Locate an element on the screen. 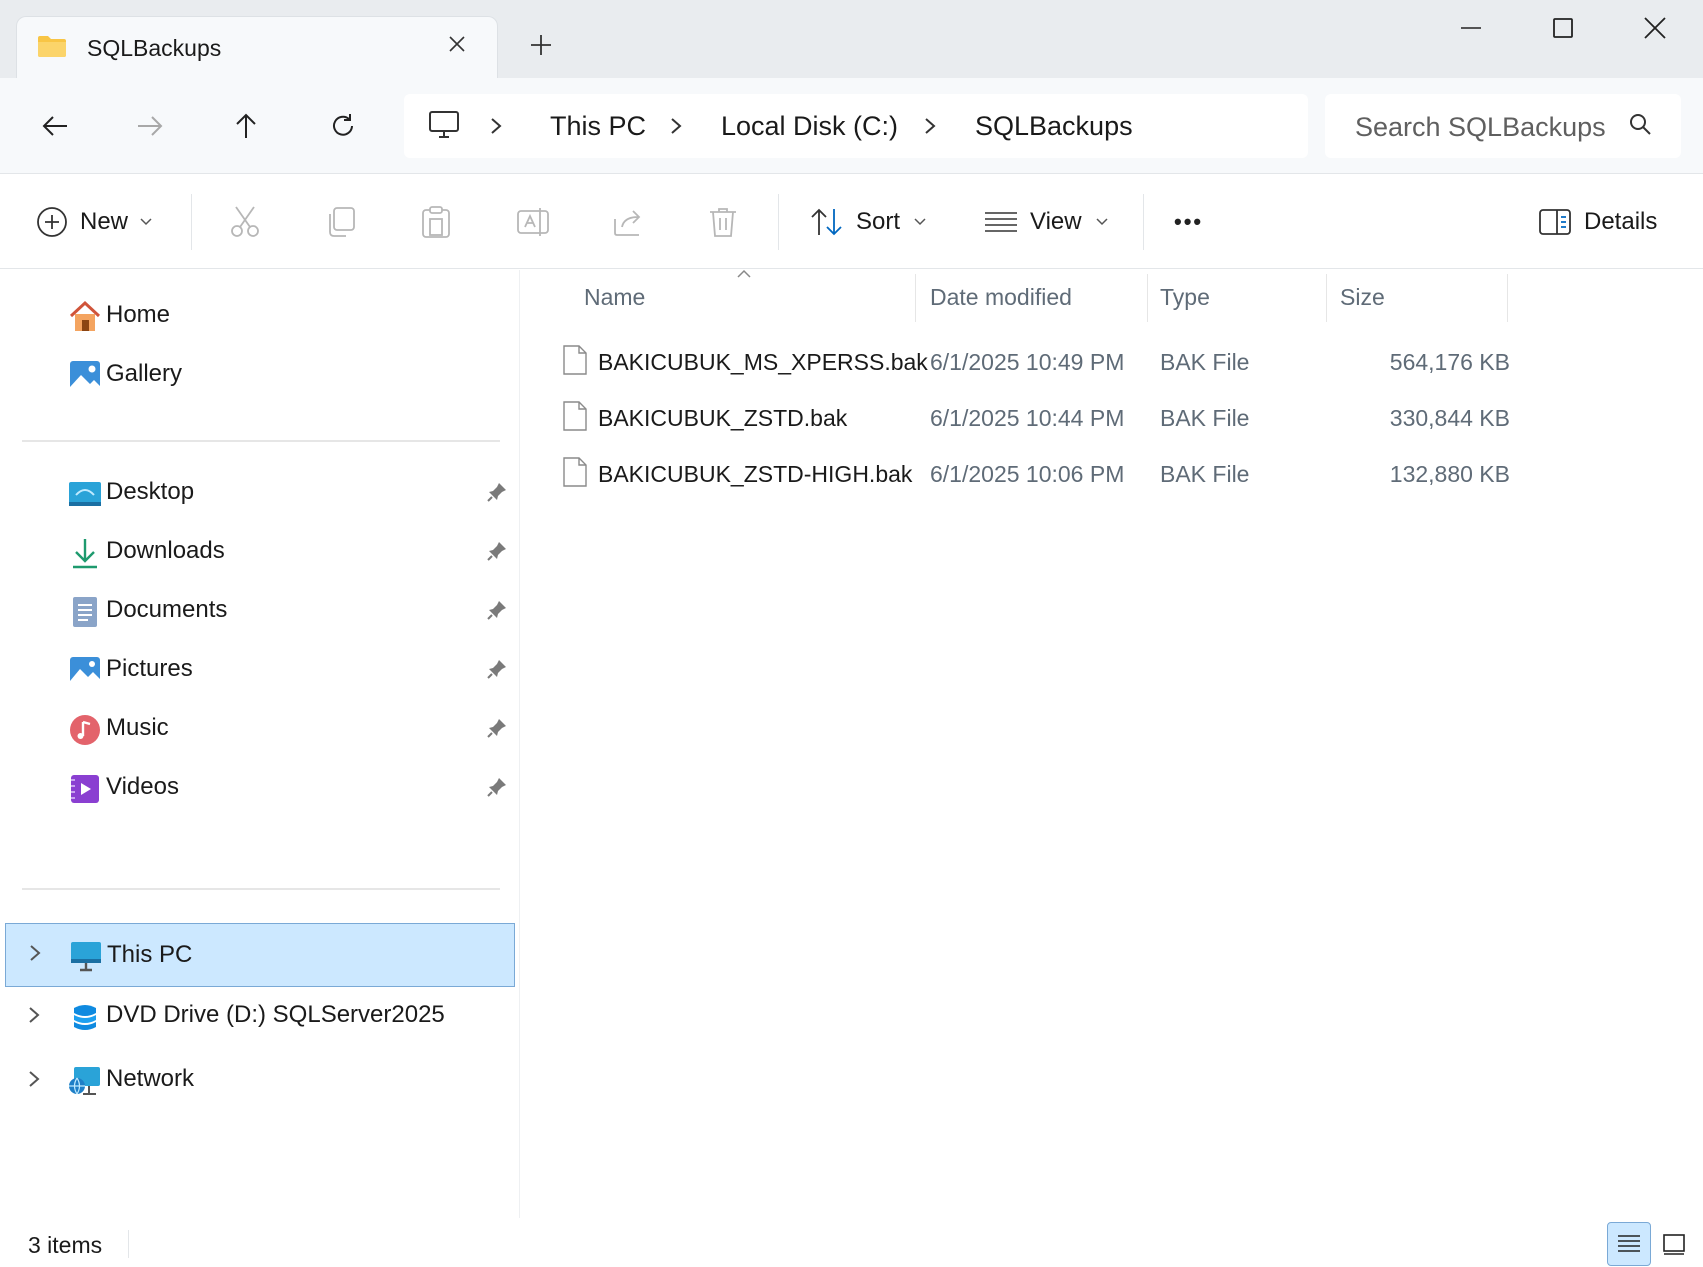 This screenshot has height=1267, width=1703. sidebar-item-network: Network is located at coordinates (260, 1080).